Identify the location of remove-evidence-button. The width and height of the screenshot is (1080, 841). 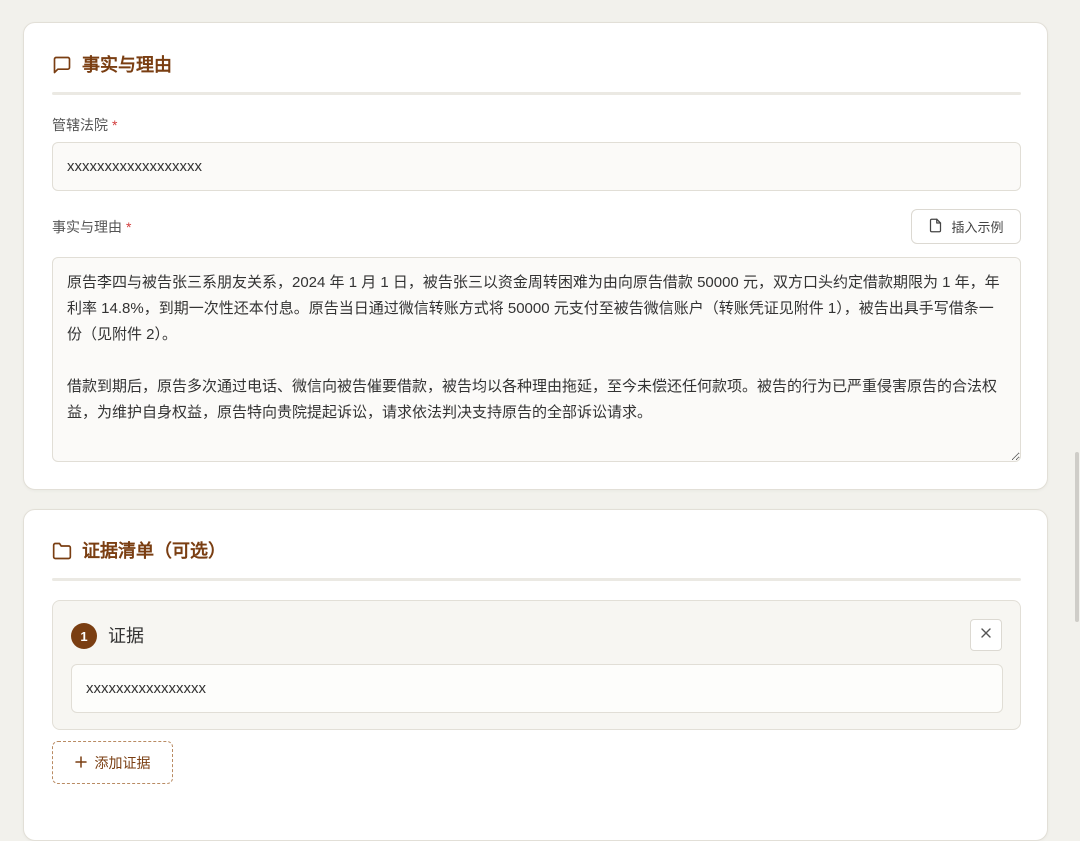
(986, 635).